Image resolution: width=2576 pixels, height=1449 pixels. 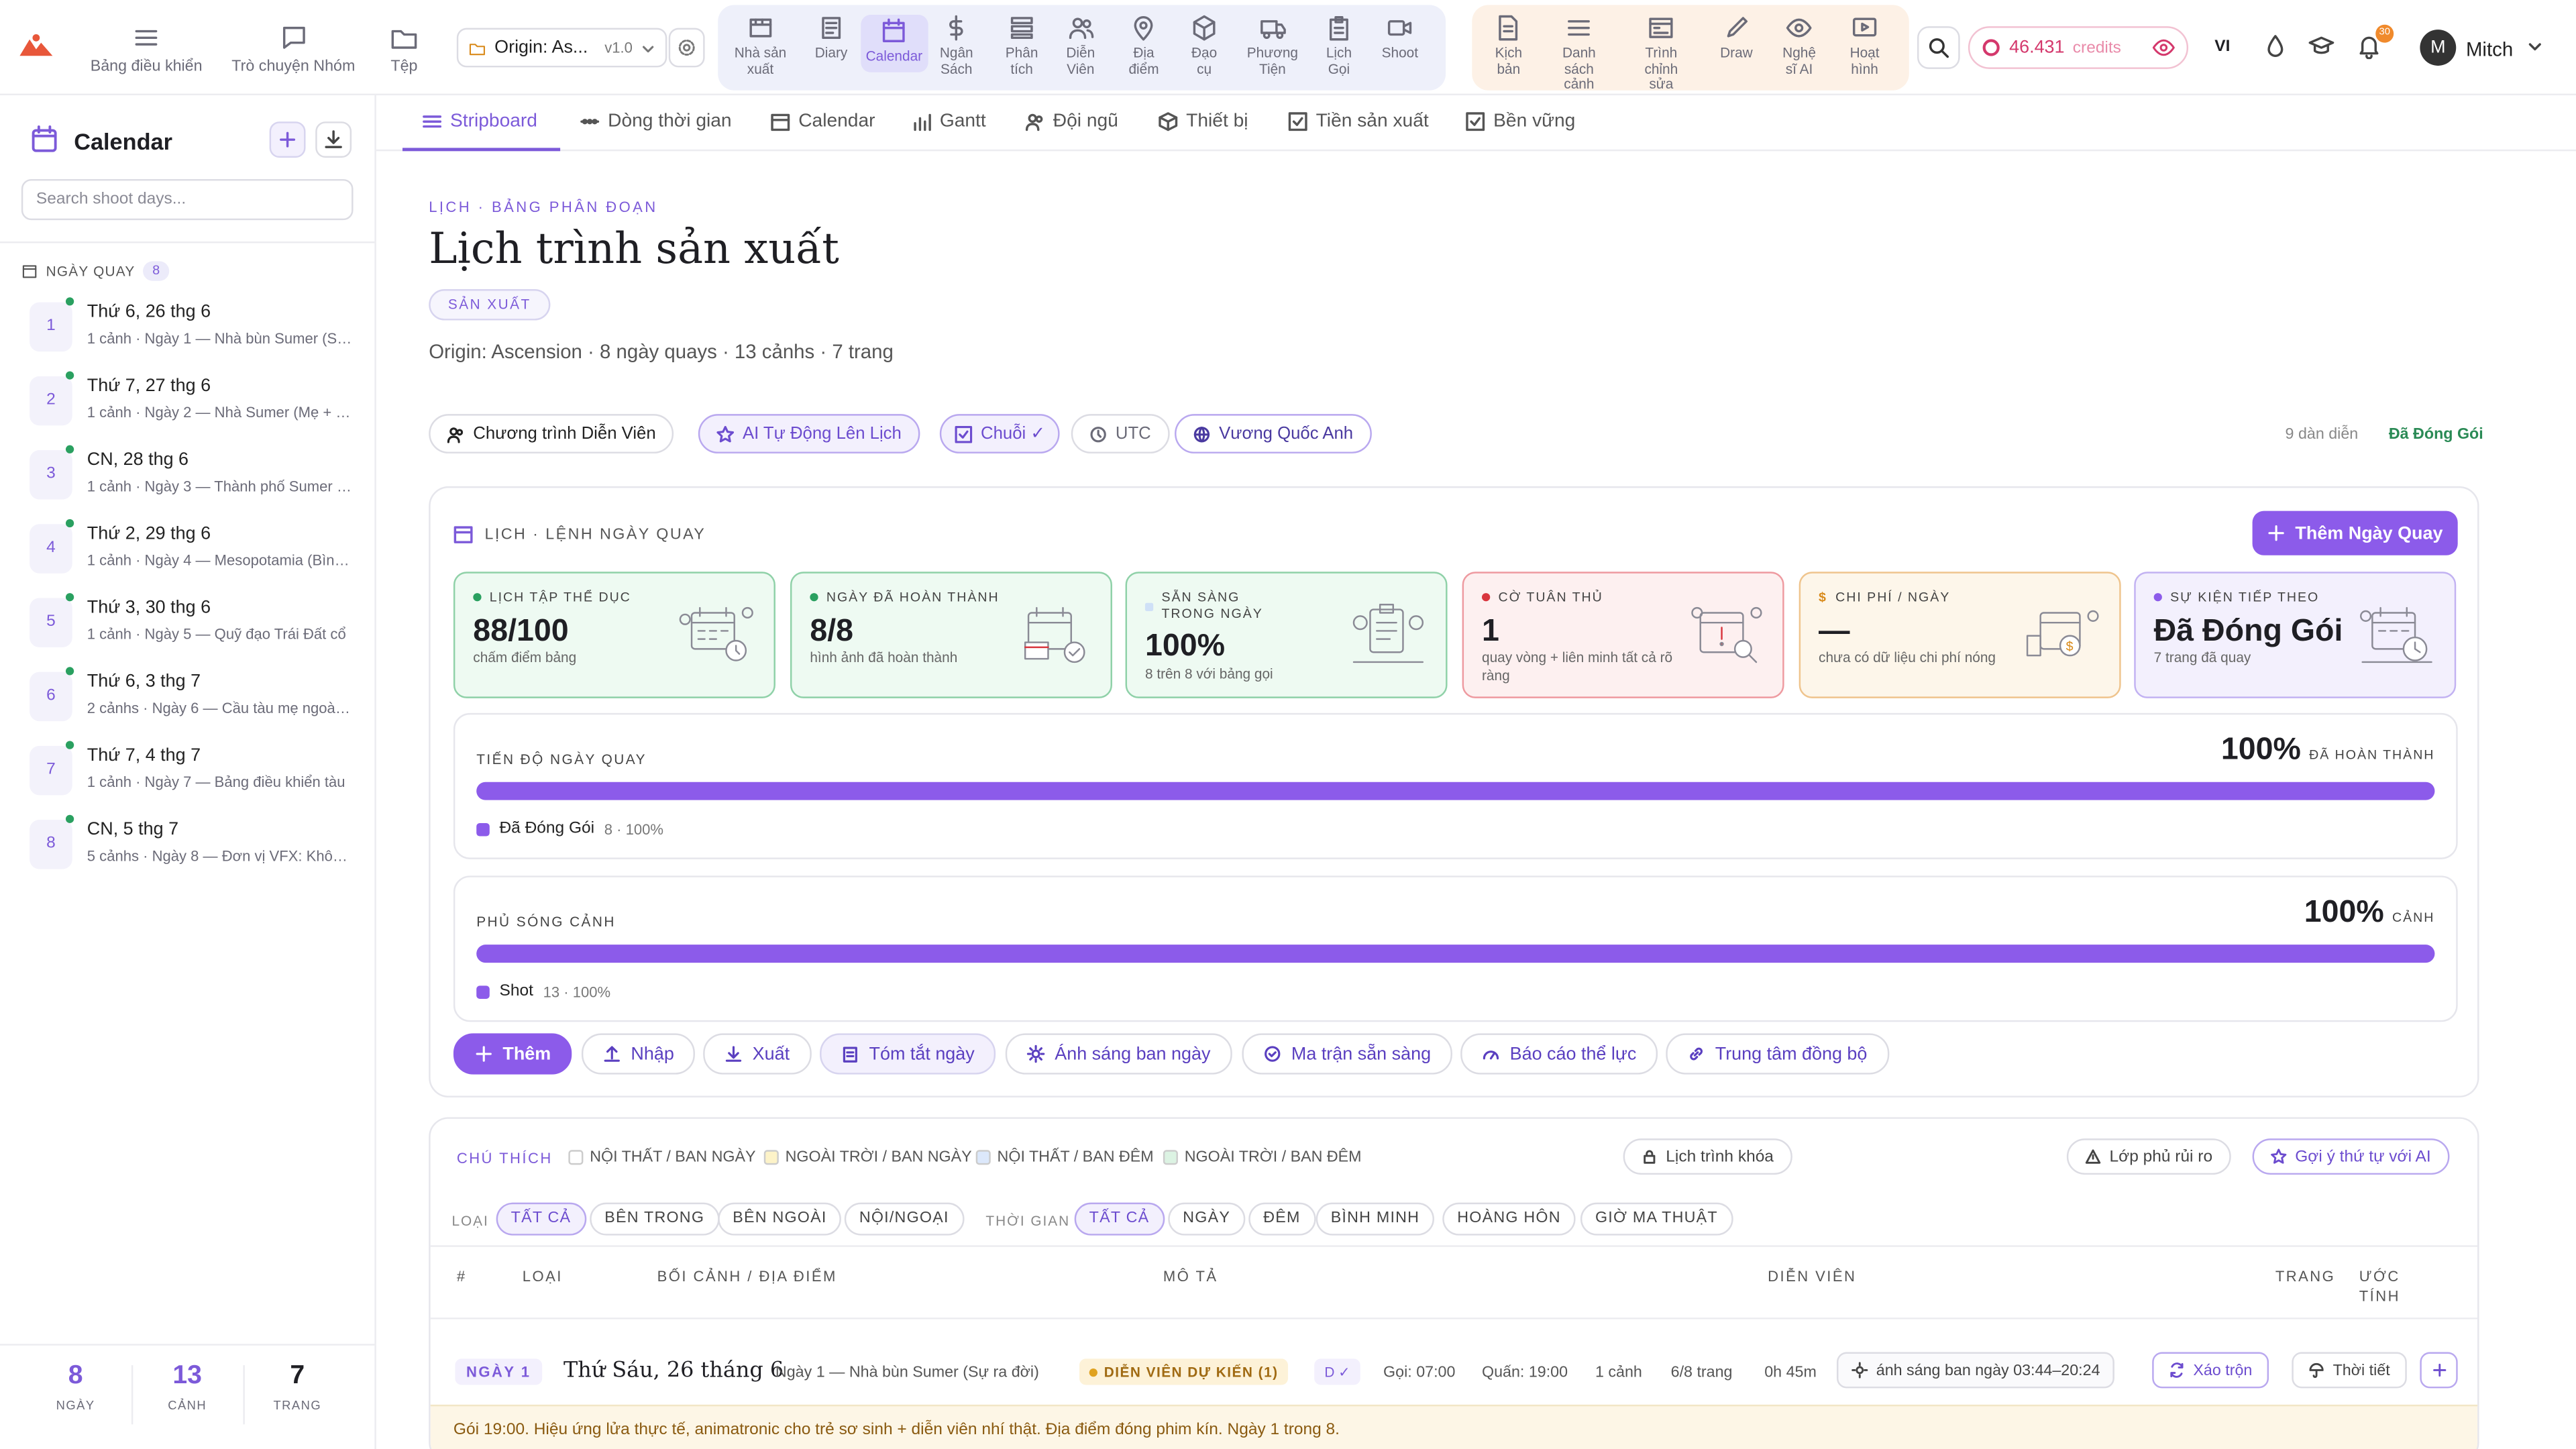 What do you see at coordinates (1118, 1054) in the screenshot?
I see `daylight-button: Ánh sáng ban ngày` at bounding box center [1118, 1054].